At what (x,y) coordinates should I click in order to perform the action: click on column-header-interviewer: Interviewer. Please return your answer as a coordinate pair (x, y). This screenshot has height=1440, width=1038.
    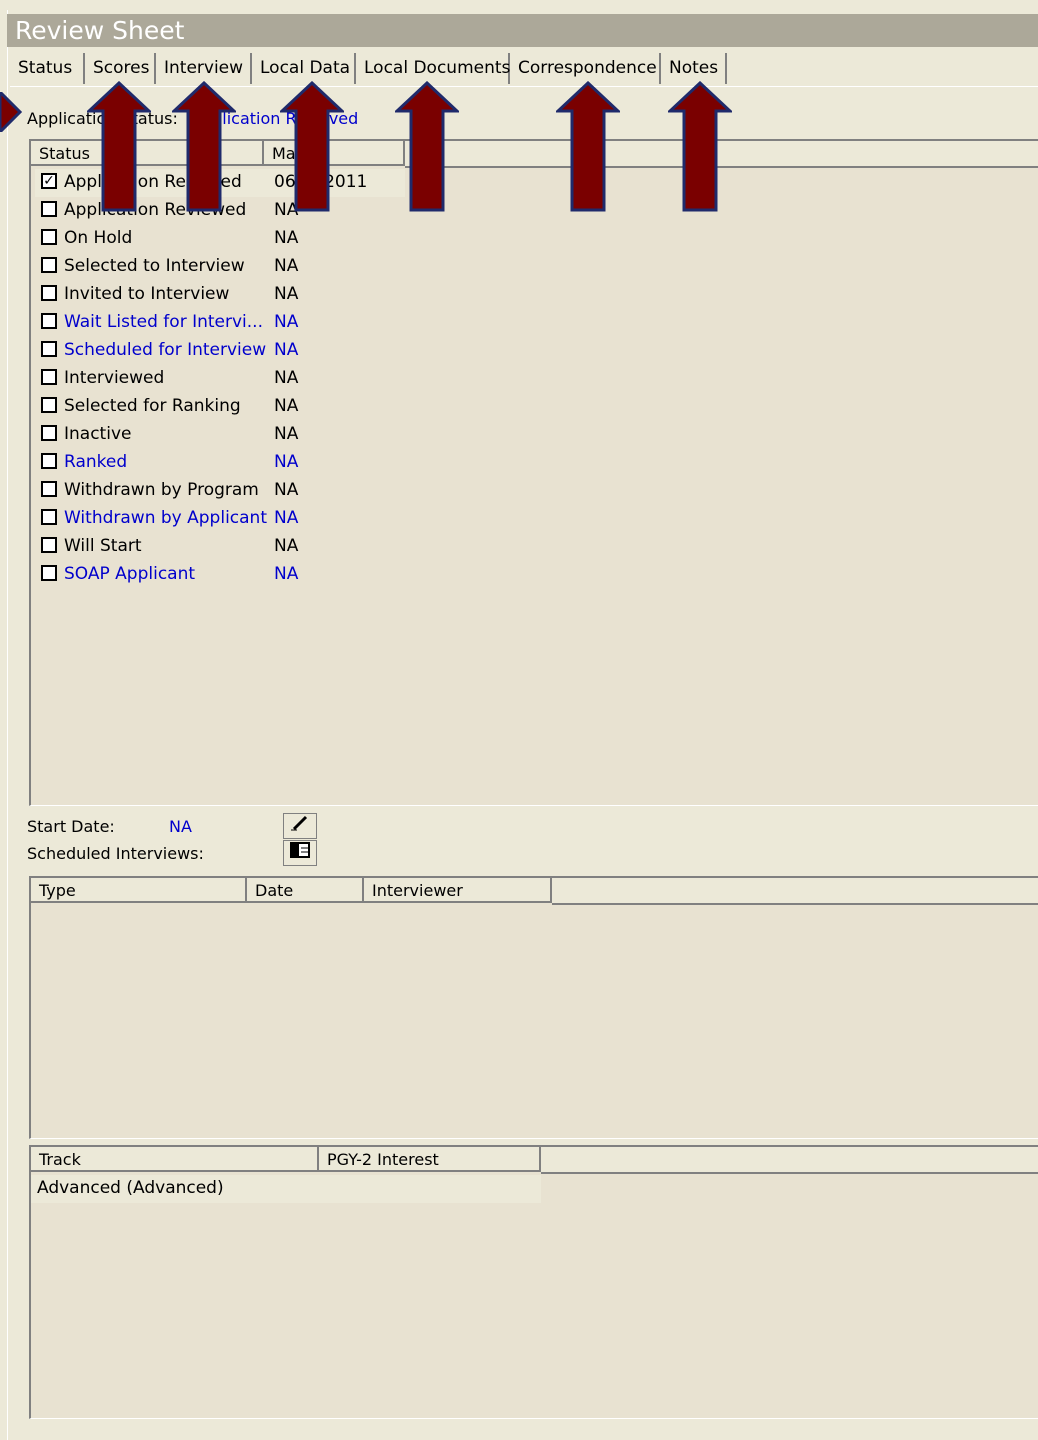
    Looking at the image, I should click on (458, 890).